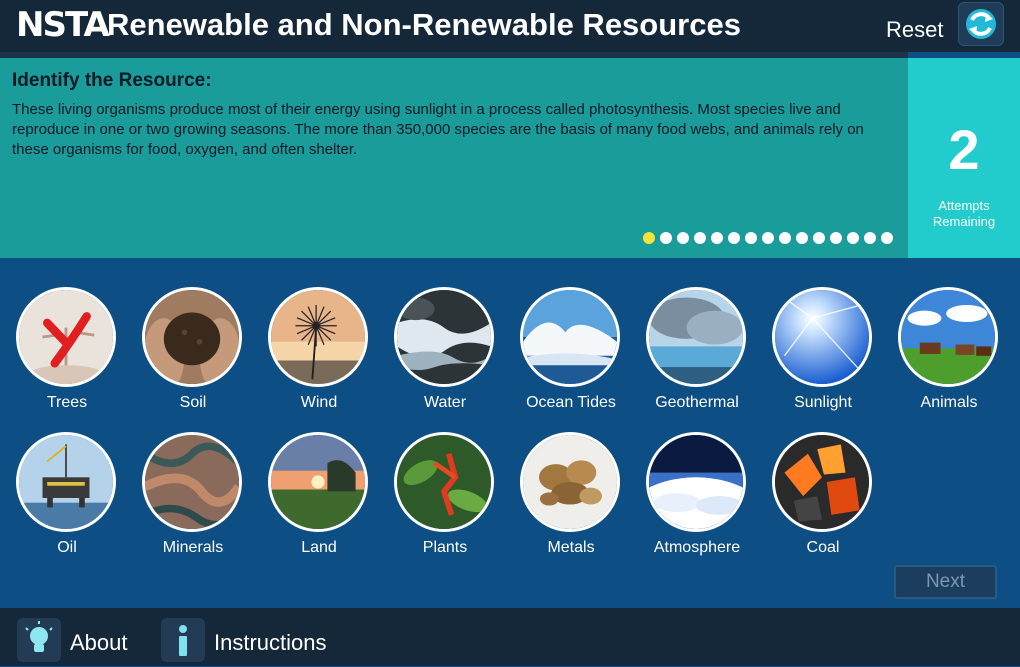 The width and height of the screenshot is (1020, 667). What do you see at coordinates (67, 402) in the screenshot?
I see `resource-label: Trees` at bounding box center [67, 402].